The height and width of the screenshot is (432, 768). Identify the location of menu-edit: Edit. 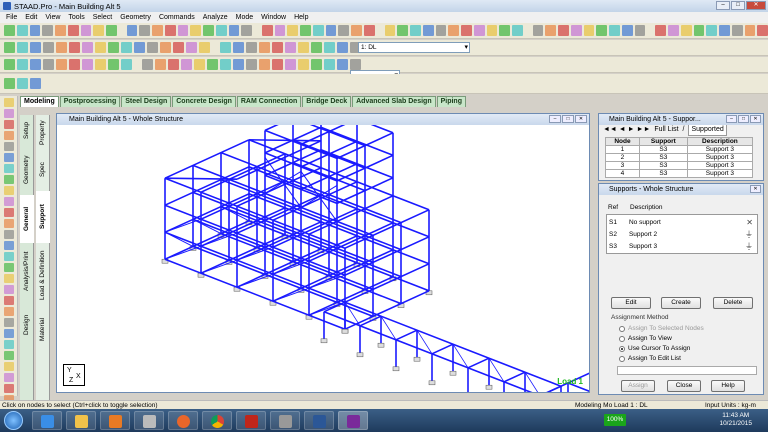
(31, 17).